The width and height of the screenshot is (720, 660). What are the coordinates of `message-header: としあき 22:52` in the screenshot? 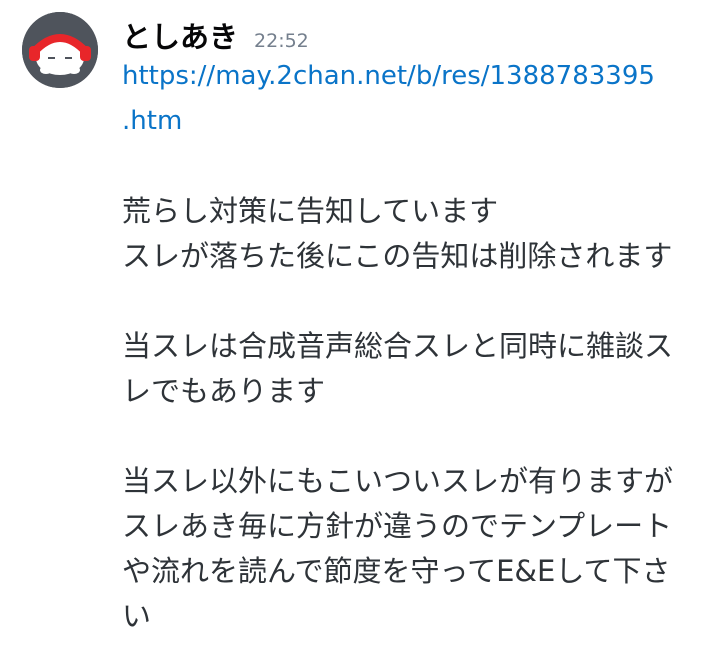 It's located at (215, 35).